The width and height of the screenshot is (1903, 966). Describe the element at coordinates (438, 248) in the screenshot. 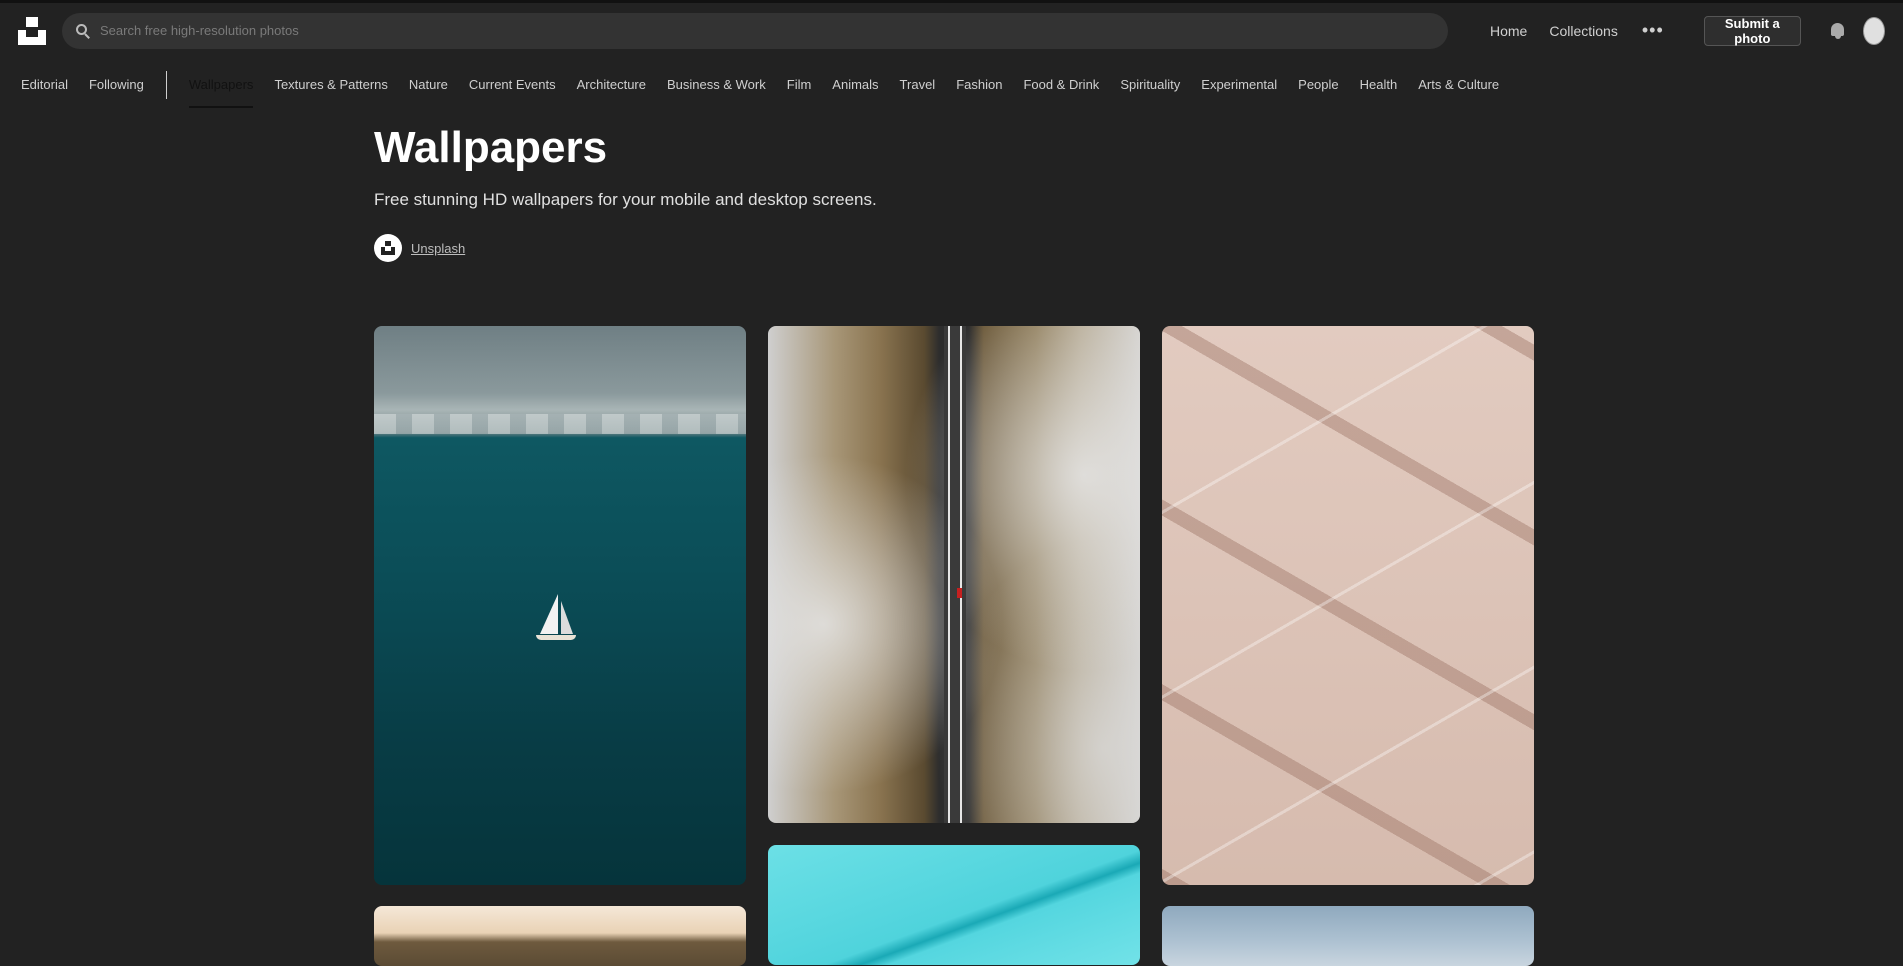

I see `curator-link: Unsplash` at that location.